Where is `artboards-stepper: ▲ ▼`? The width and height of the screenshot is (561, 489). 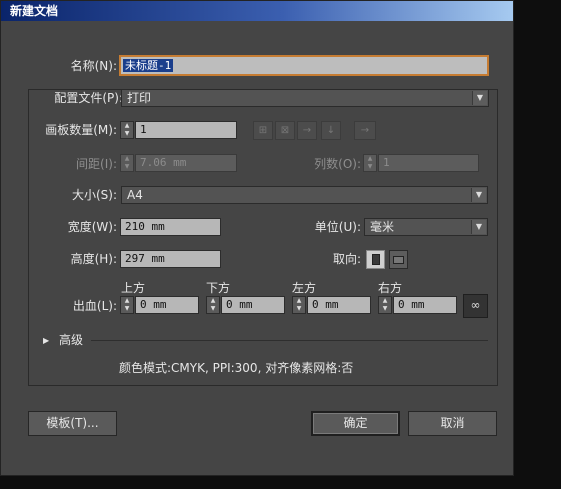 artboards-stepper: ▲ ▼ is located at coordinates (127, 130).